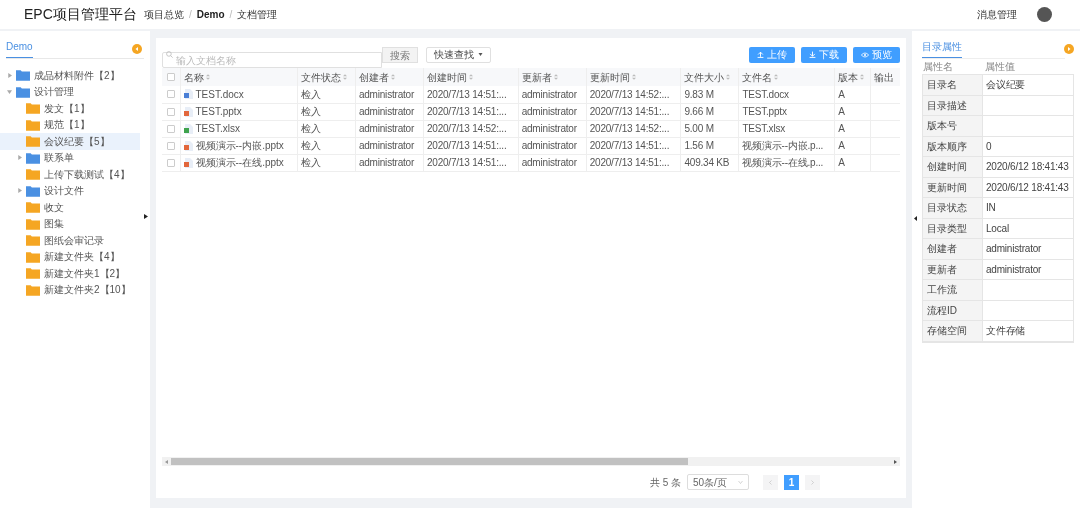 This screenshot has height=508, width=1080. I want to click on table-cell: TEST.xlsx, so click(764, 128).